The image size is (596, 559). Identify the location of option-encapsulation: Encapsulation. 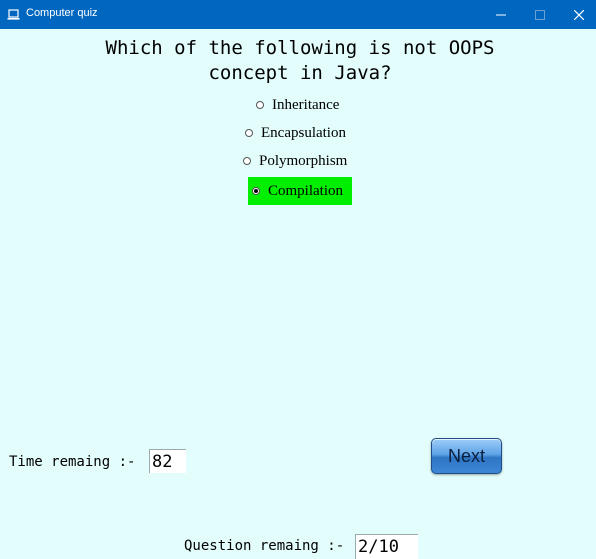
(295, 133).